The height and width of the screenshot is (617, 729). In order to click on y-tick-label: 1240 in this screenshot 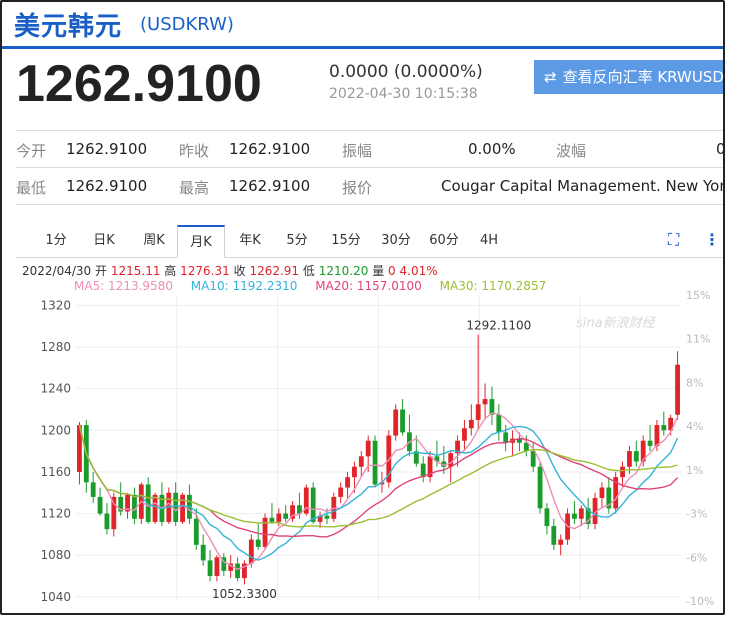, I will do `click(55, 389)`.